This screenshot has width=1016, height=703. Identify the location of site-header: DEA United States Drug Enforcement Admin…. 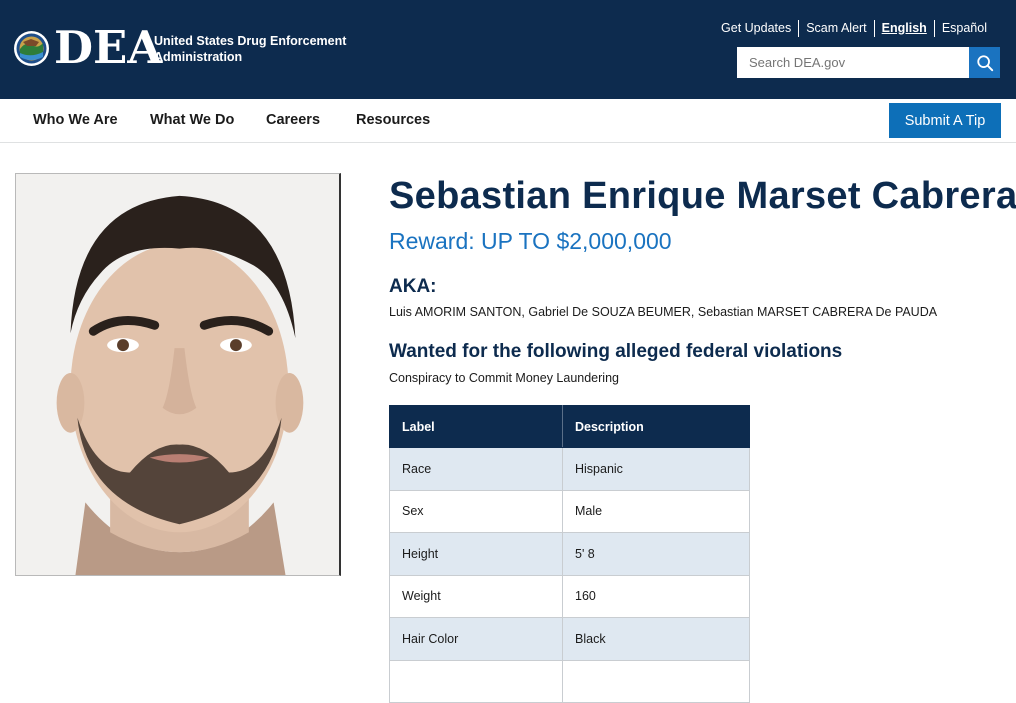
(508, 49).